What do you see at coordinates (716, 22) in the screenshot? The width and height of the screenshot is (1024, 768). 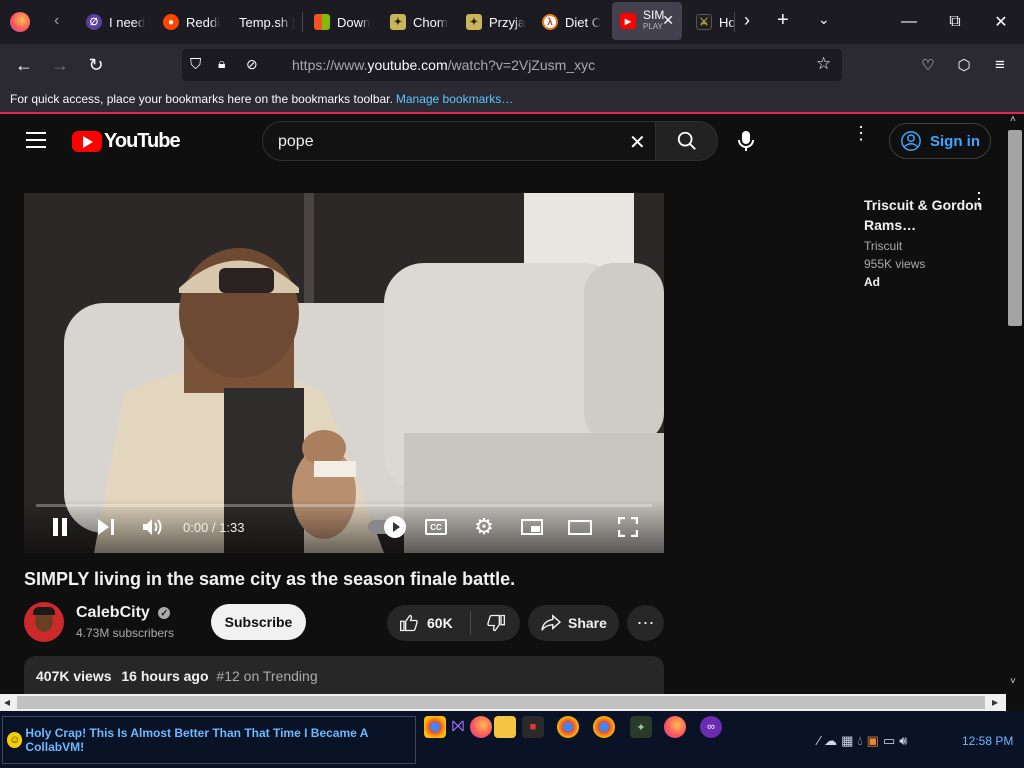 I see `tab-ho: ⚔ Ho` at bounding box center [716, 22].